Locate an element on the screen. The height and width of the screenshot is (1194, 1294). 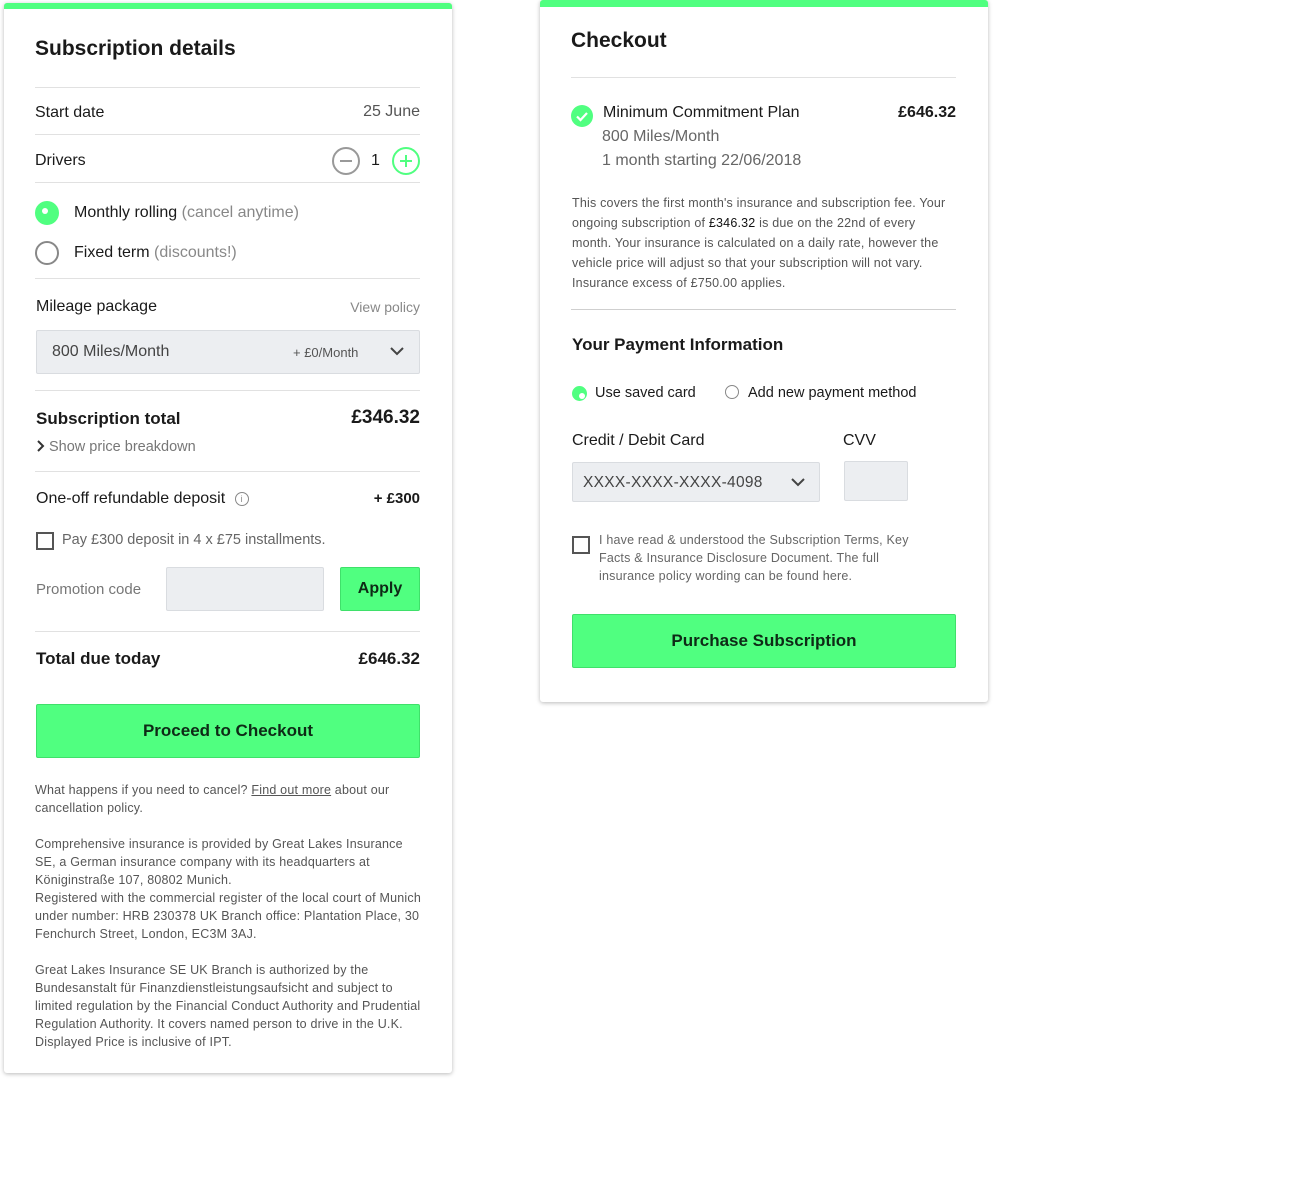
plus-icon-vertical is located at coordinates (406, 161).